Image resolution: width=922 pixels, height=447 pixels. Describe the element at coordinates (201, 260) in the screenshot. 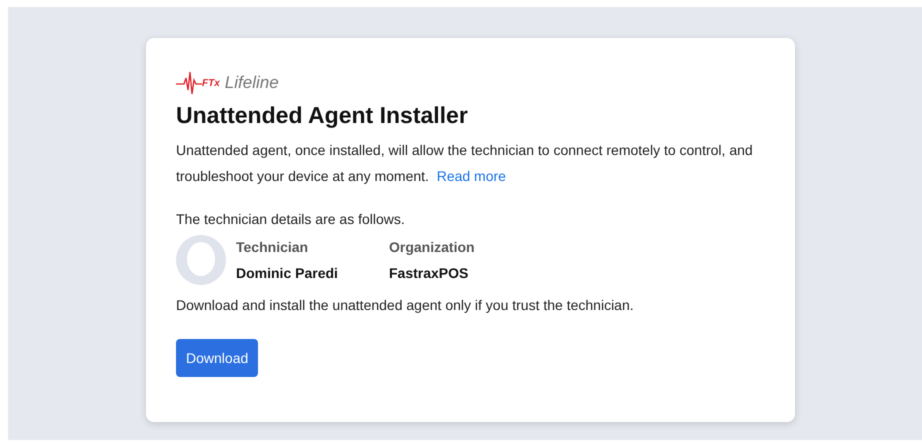

I see `avatar-icon` at that location.